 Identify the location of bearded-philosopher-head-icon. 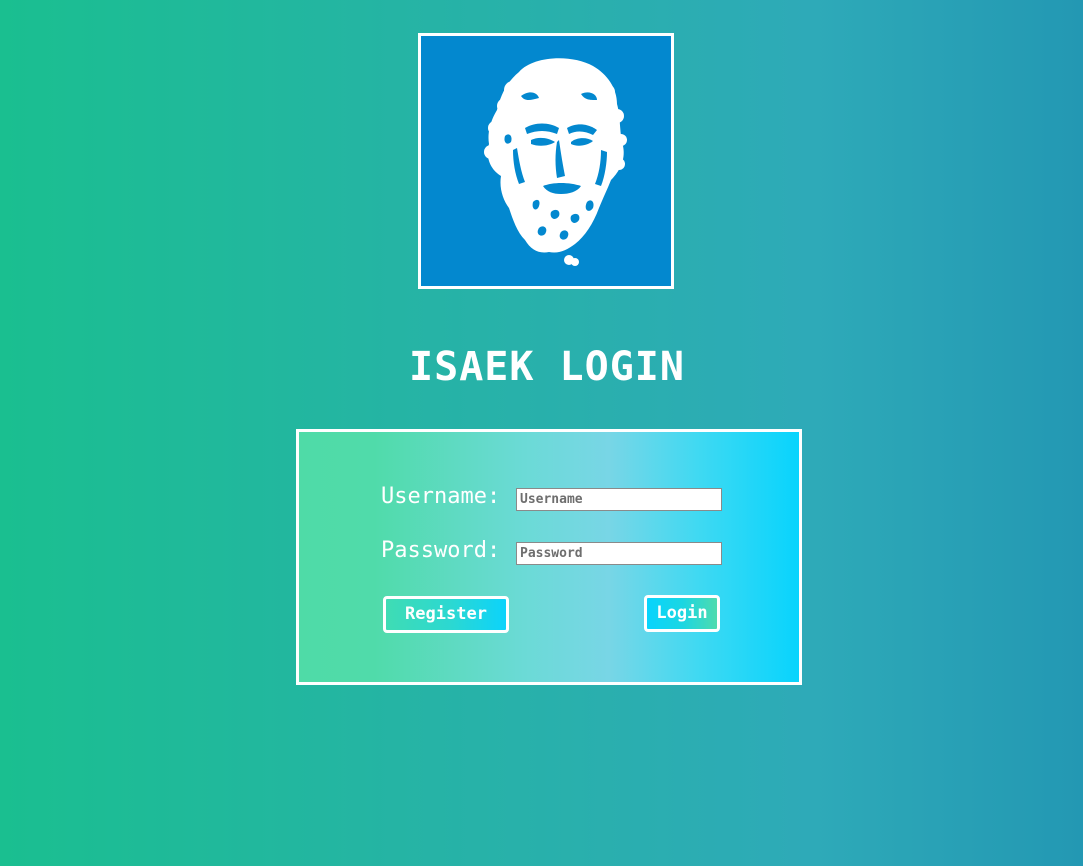
(546, 161).